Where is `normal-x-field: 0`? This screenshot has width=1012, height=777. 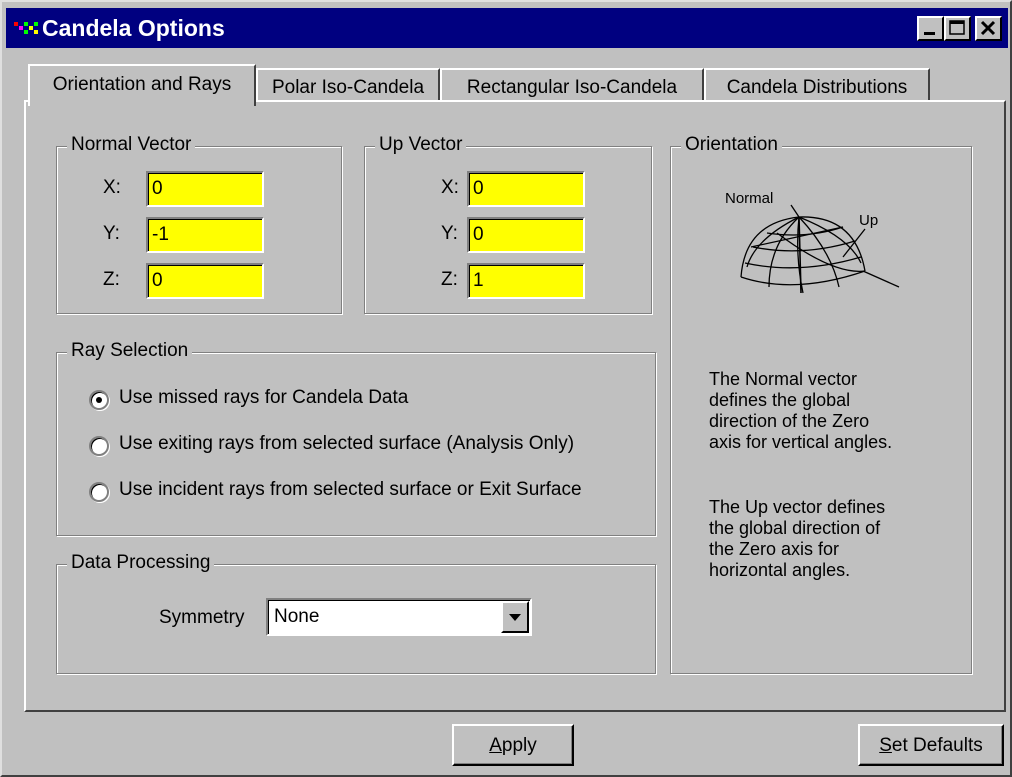 normal-x-field: 0 is located at coordinates (205, 189).